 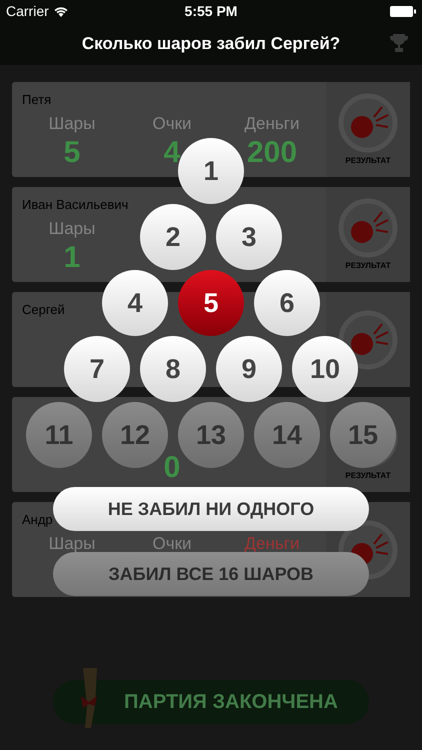 What do you see at coordinates (403, 11) in the screenshot?
I see `battery-icon` at bounding box center [403, 11].